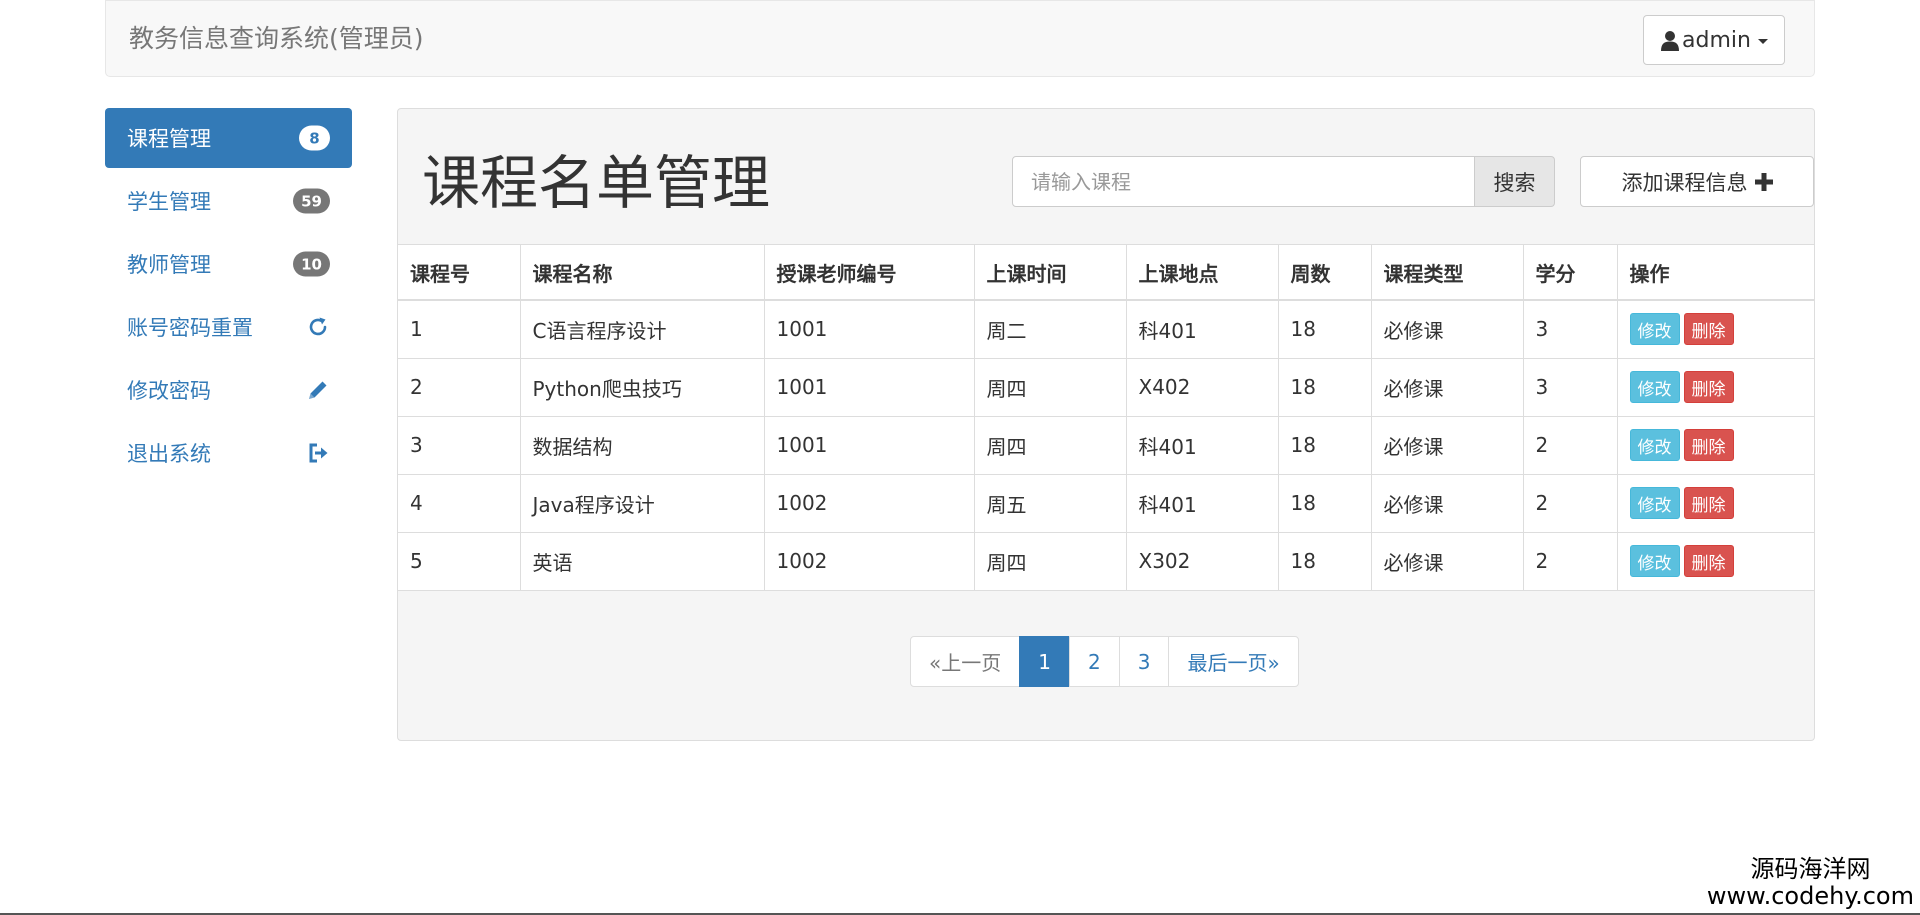  I want to click on course-name-cell: Java程序设计, so click(642, 502).